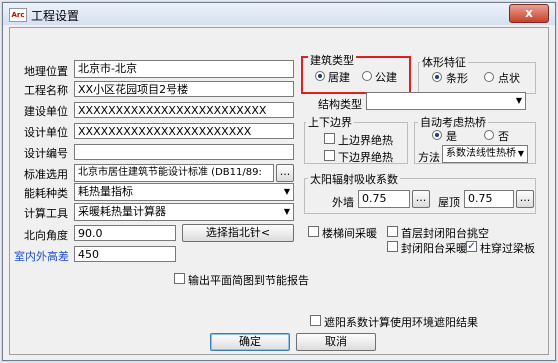 Image resolution: width=558 pixels, height=363 pixels. Describe the element at coordinates (329, 155) in the screenshot. I see `lower-insul-checkbox` at that location.